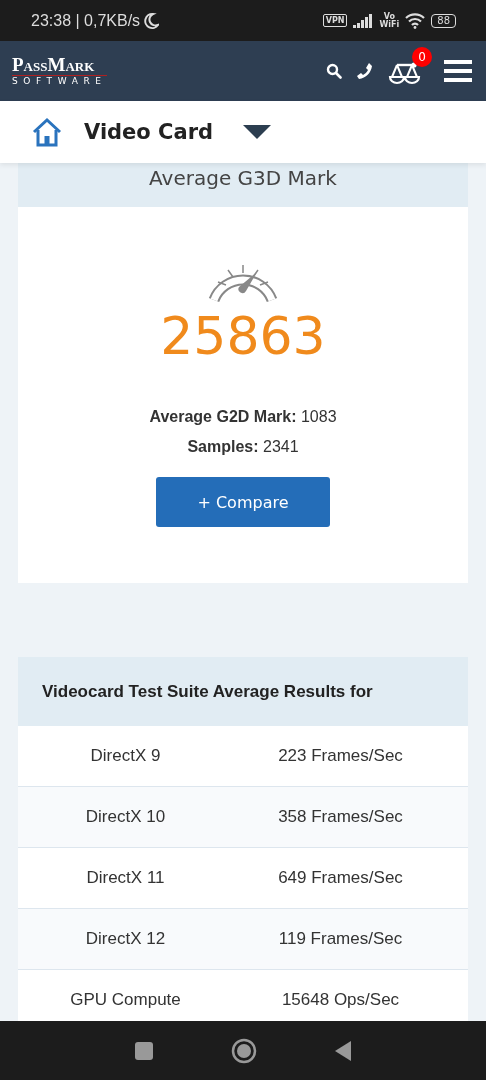  Describe the element at coordinates (125, 1000) in the screenshot. I see `test-name-cell-text: GPU Compute` at that location.